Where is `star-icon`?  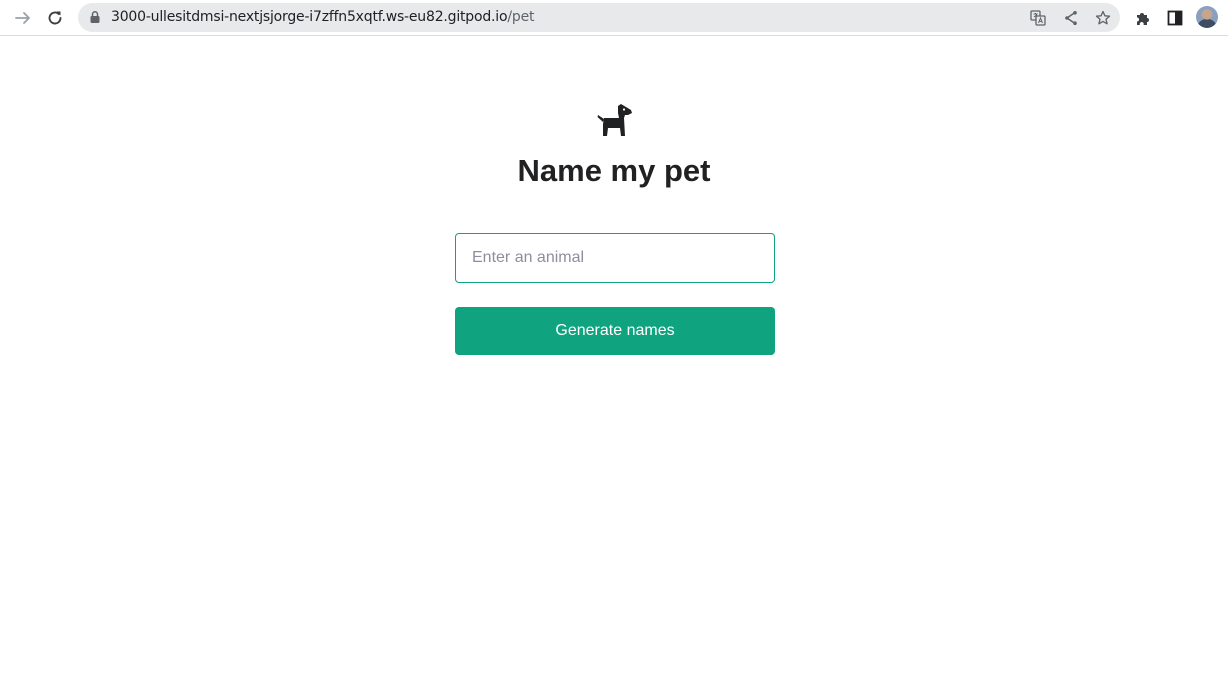 star-icon is located at coordinates (1103, 17).